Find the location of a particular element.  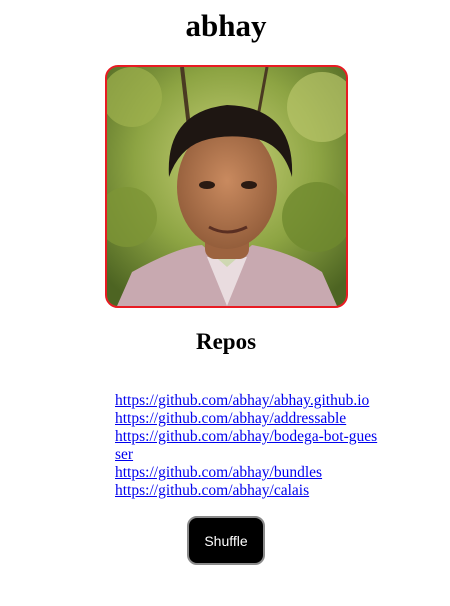

list-item: https://github.com/abhay/addressable is located at coordinates (249, 419).